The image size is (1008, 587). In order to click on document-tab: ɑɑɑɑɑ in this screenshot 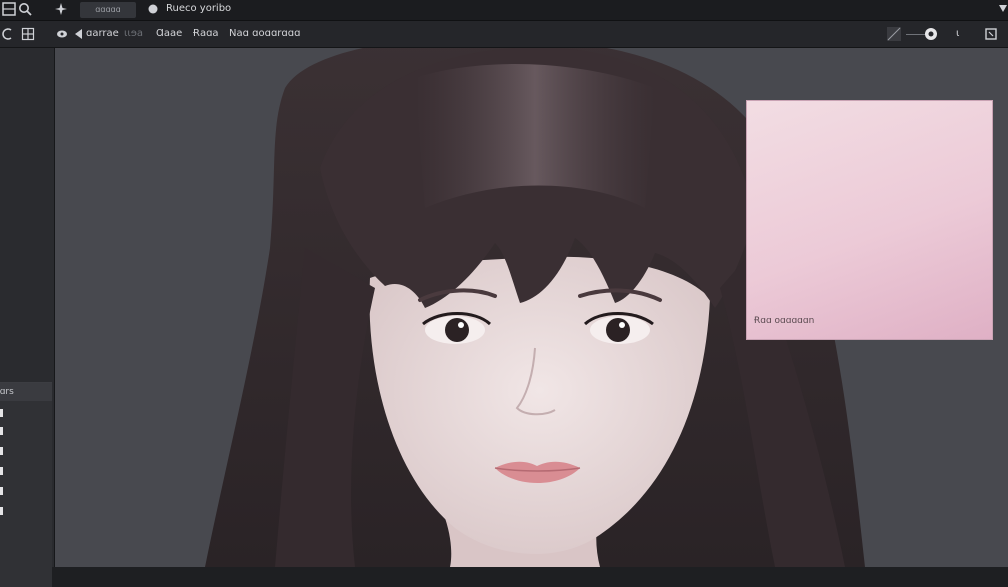, I will do `click(108, 10)`.